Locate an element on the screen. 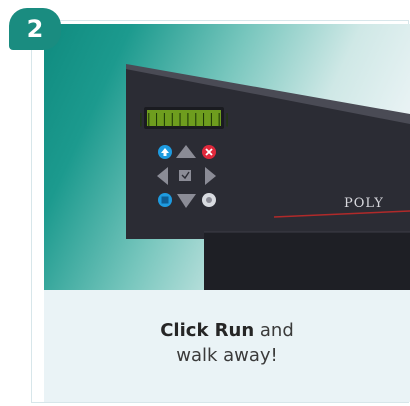 Image resolution: width=410 pixels, height=406 pixels. step-number-badge: 2 is located at coordinates (35, 29).